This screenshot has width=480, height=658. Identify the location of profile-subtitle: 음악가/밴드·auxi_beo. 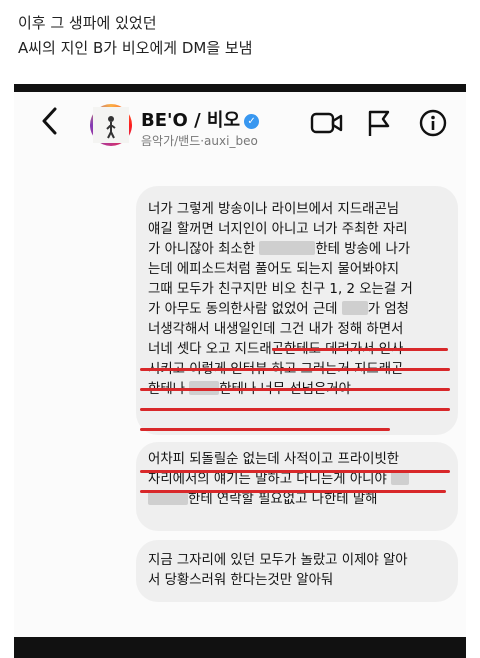
(199, 141).